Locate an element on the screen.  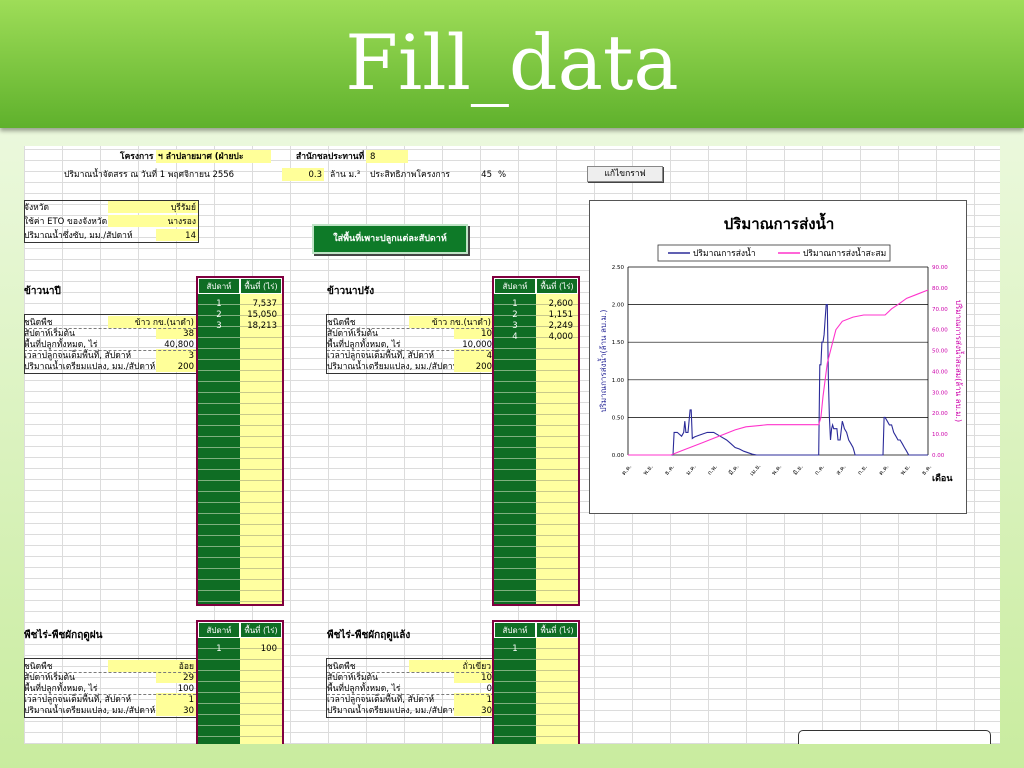
water-alloc-unit: ล้าน ม.³ is located at coordinates (345, 175).